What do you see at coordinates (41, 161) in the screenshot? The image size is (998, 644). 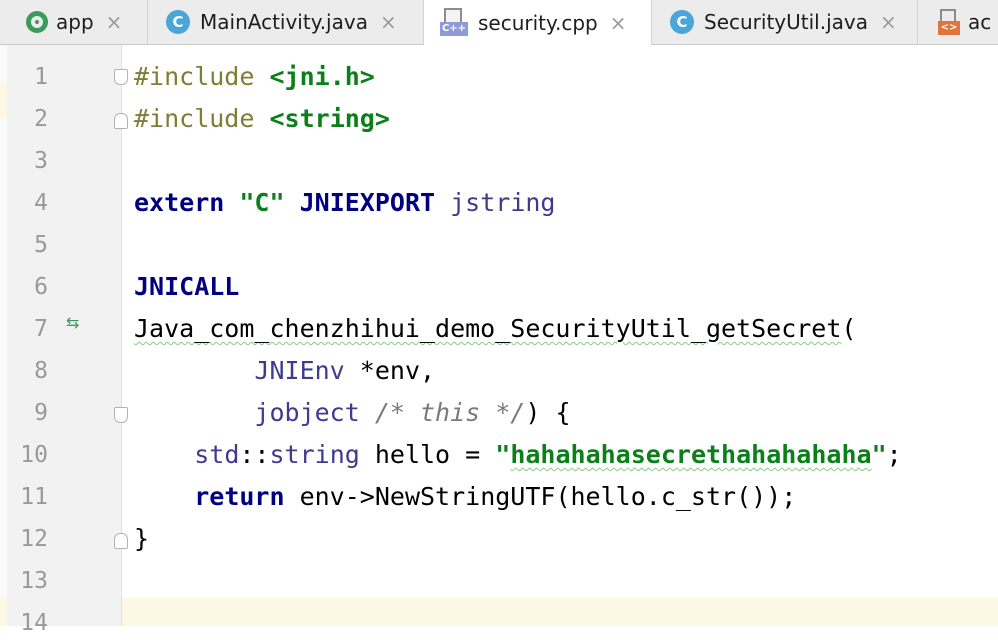 I see `line-number: 3` at bounding box center [41, 161].